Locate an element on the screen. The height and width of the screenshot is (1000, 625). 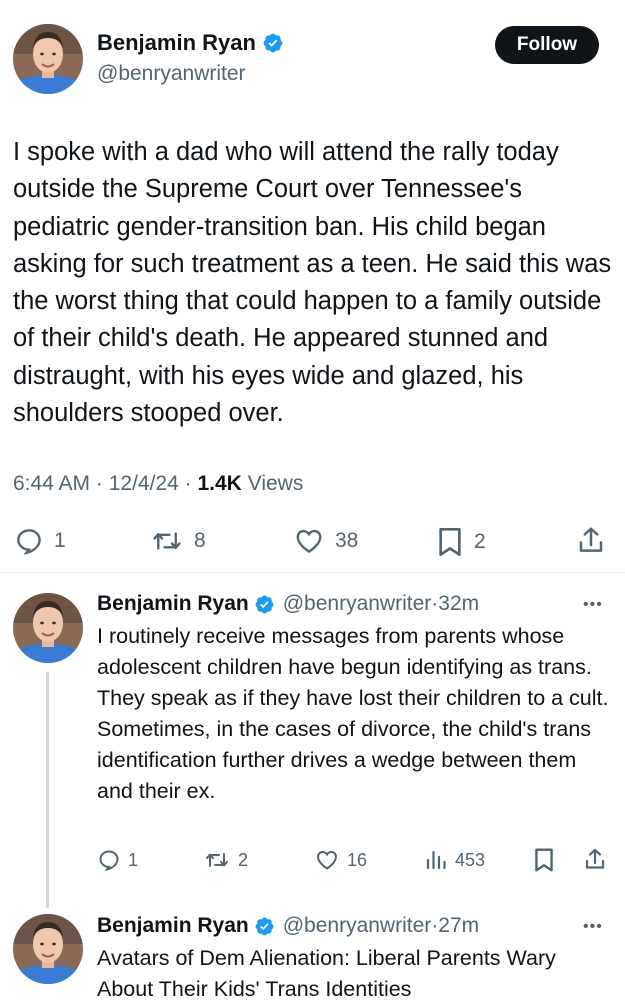
views-button: 453 is located at coordinates (454, 860).